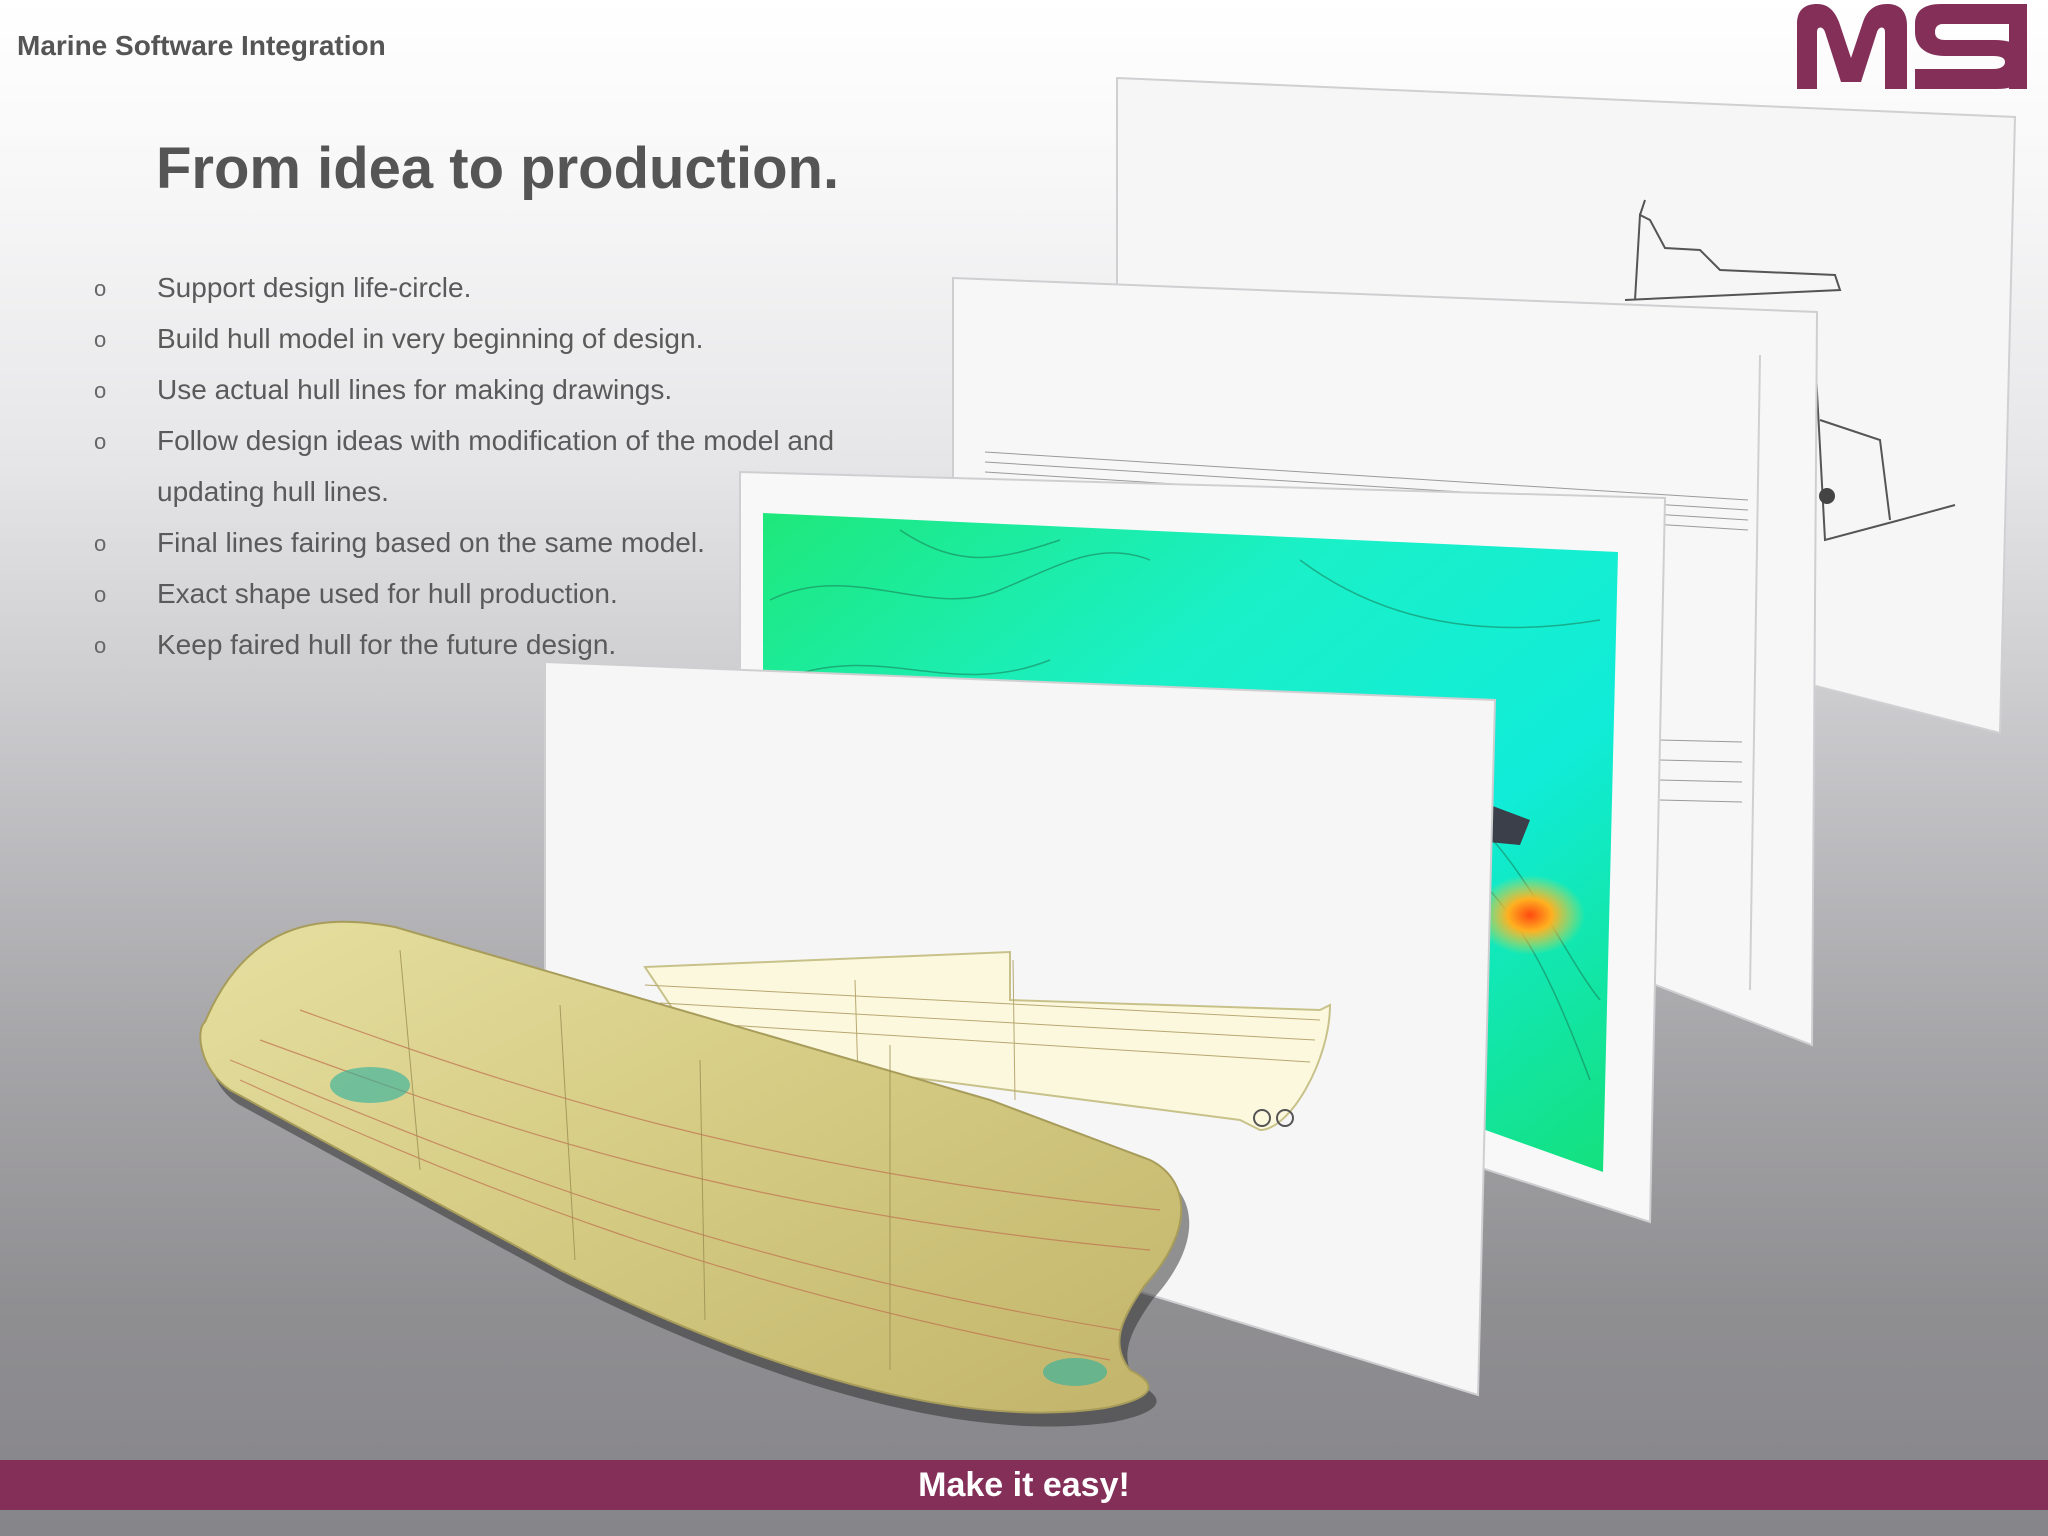  I want to click on footer-slogan: Make it easy!, so click(1024, 1485).